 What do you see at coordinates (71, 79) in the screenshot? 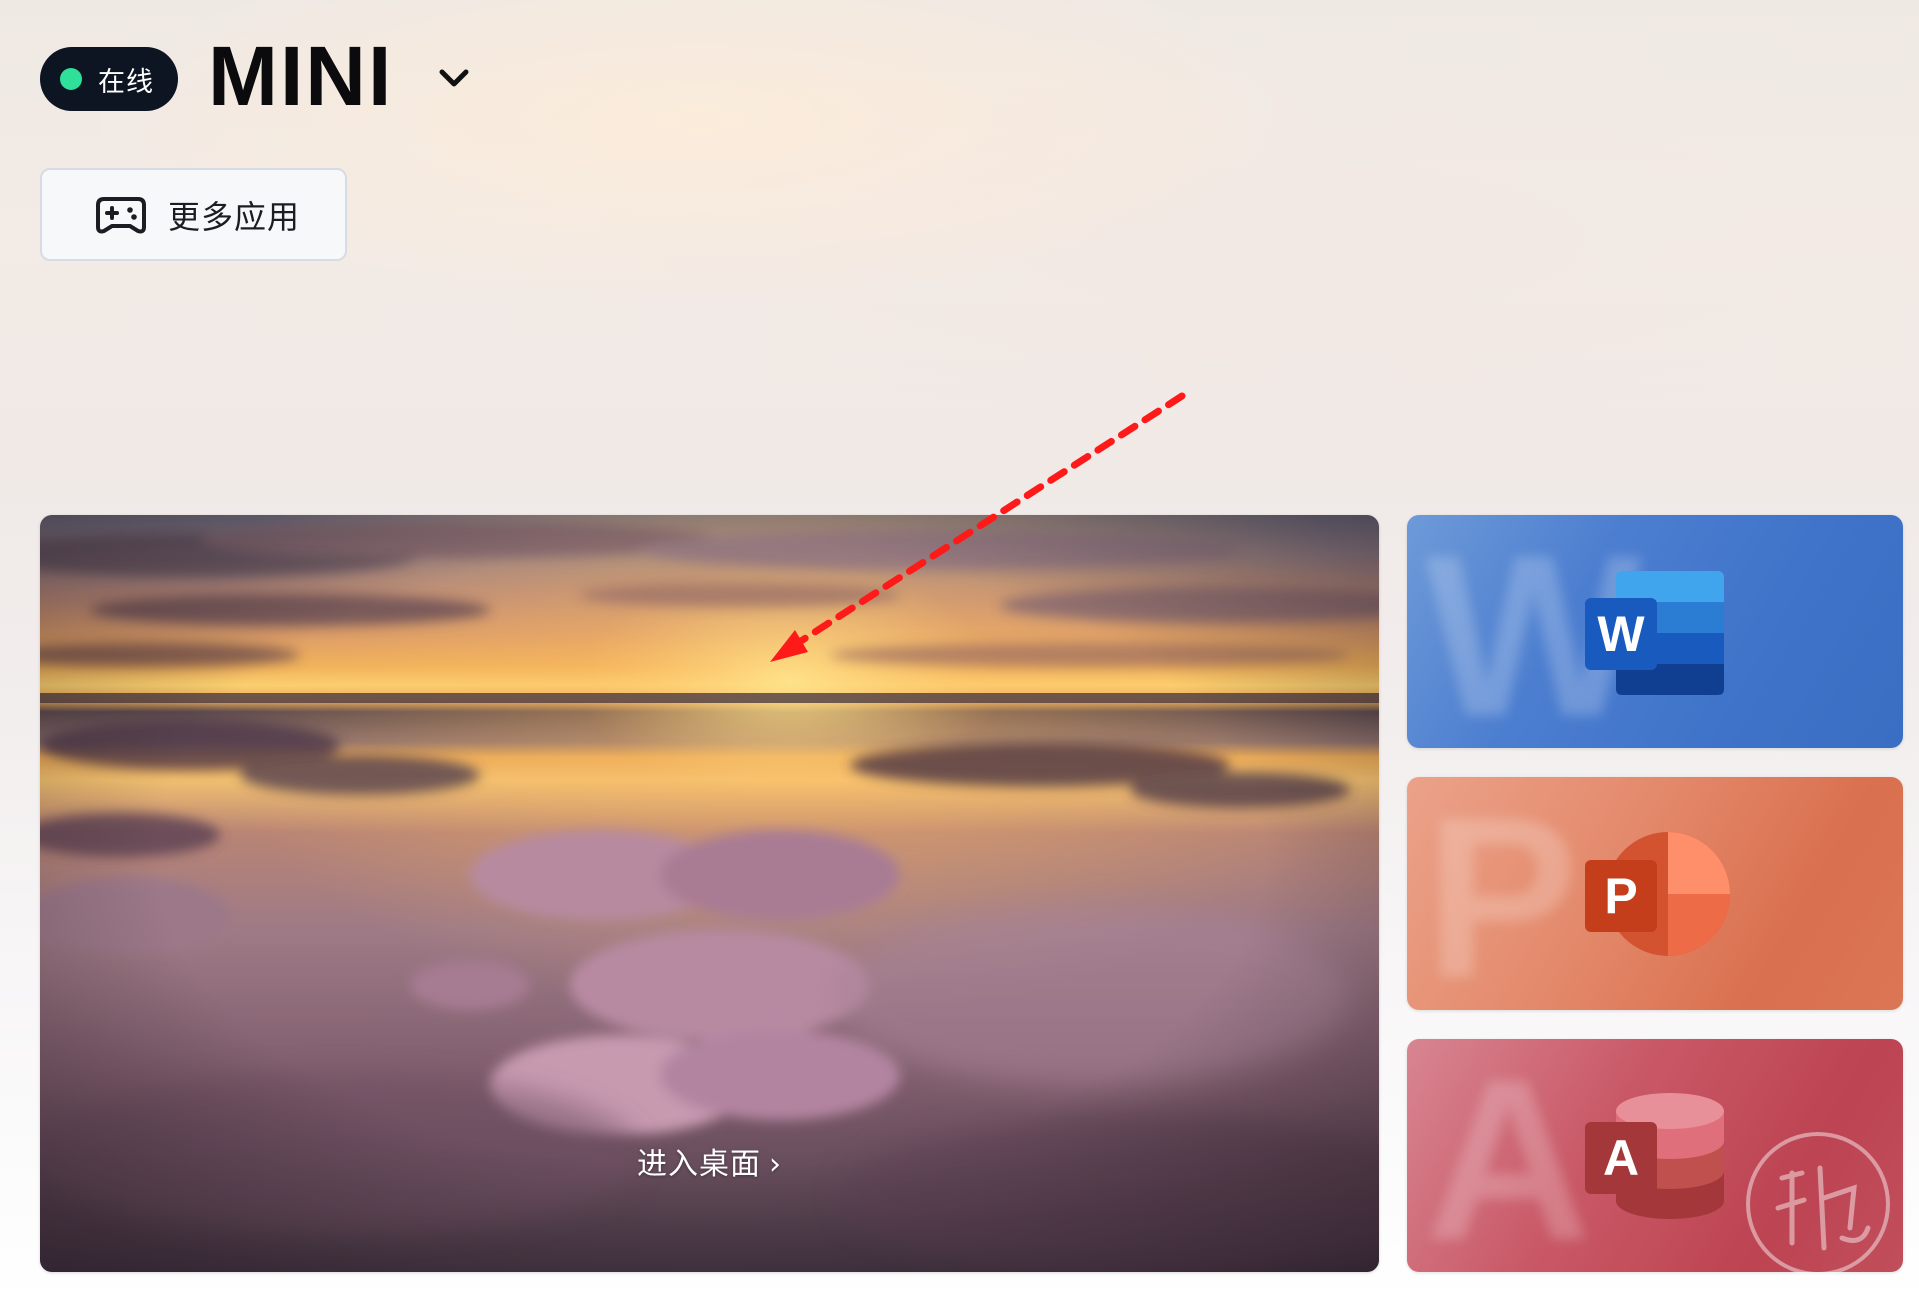
I see `online-status-dot` at bounding box center [71, 79].